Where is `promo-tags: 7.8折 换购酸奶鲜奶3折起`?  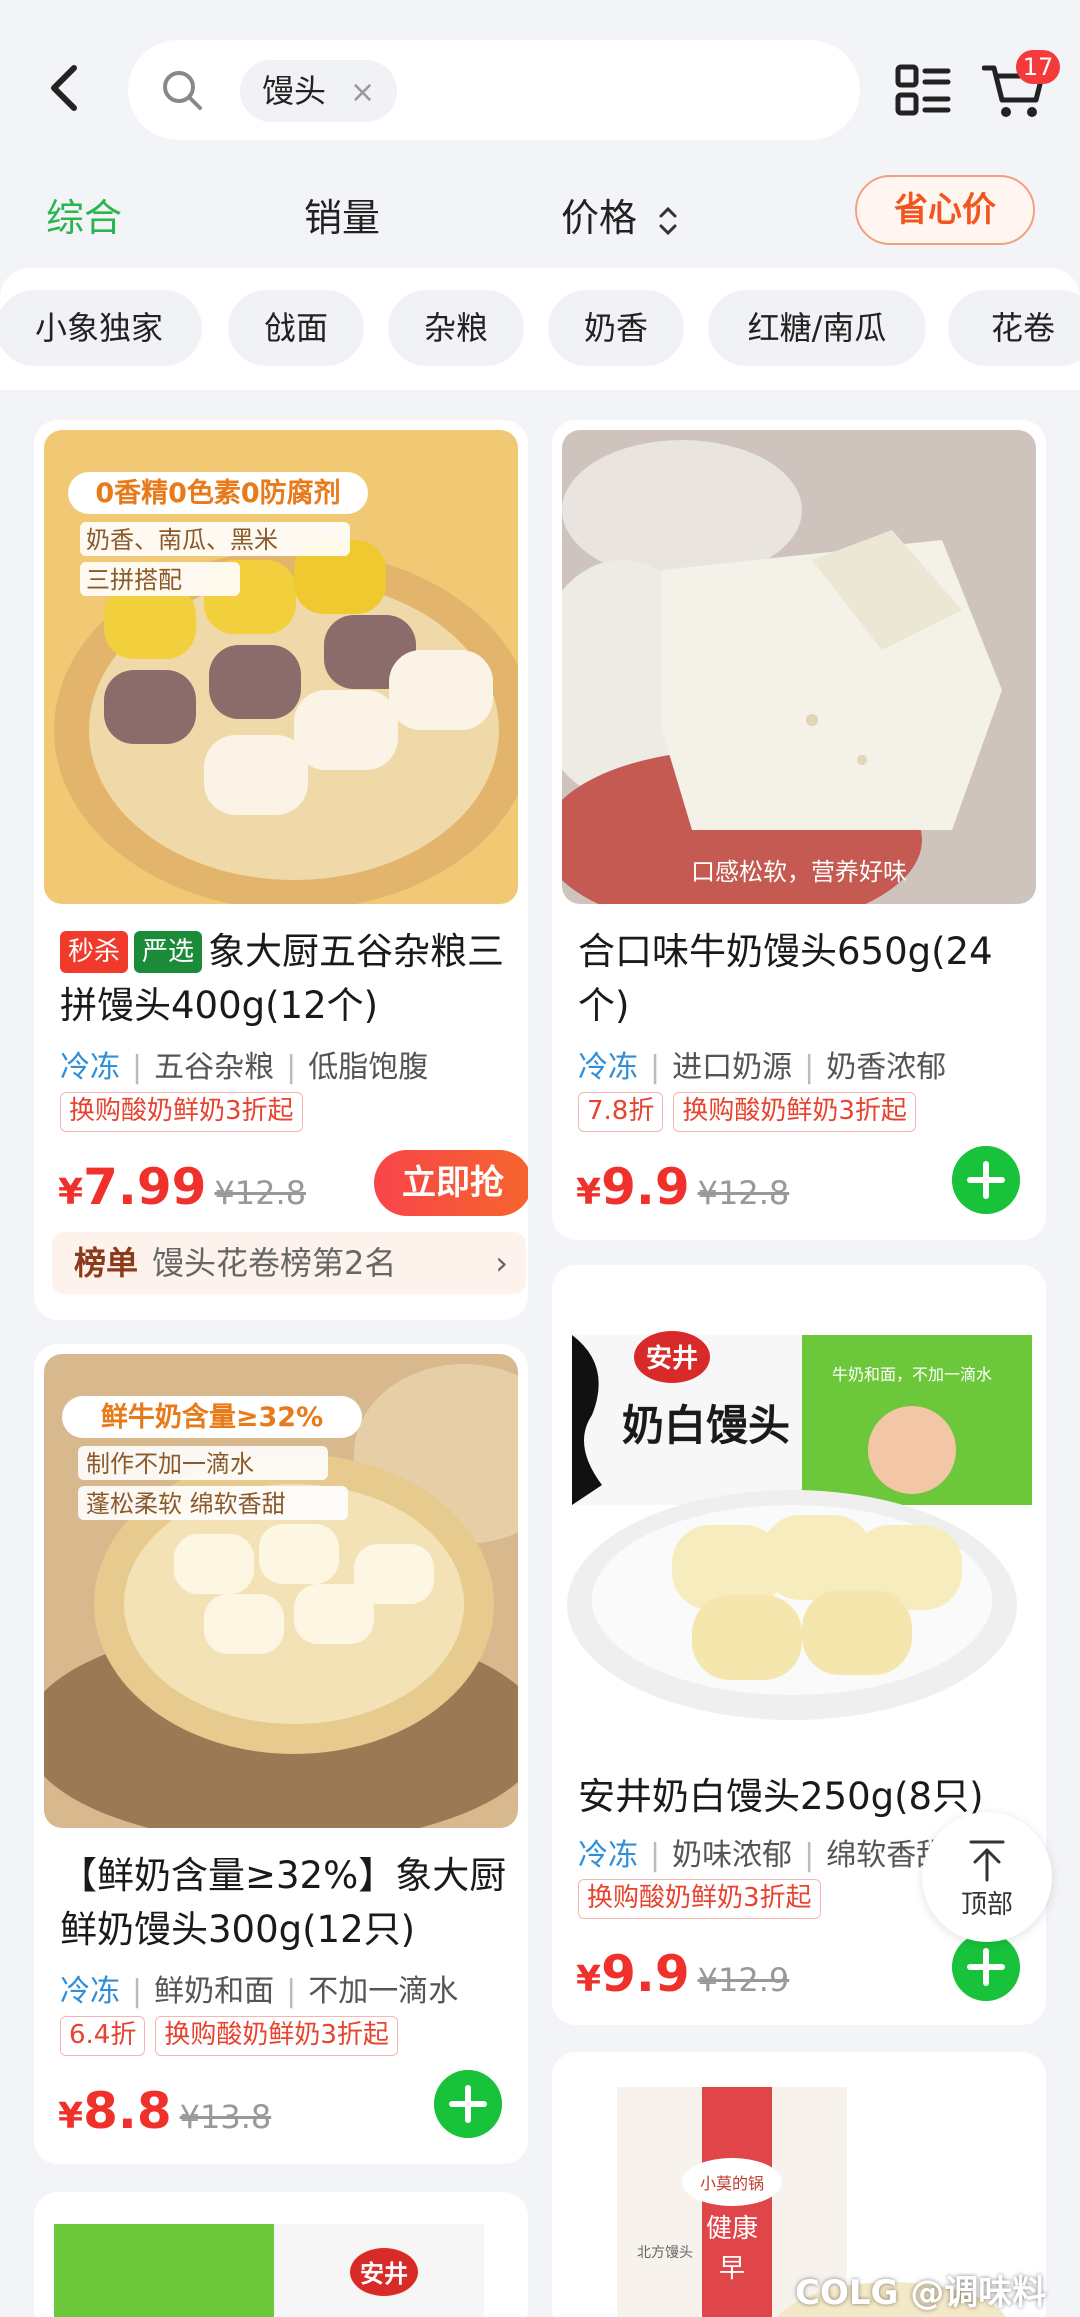 promo-tags: 7.8折 换购酸奶鲜奶3折起 is located at coordinates (752, 1112).